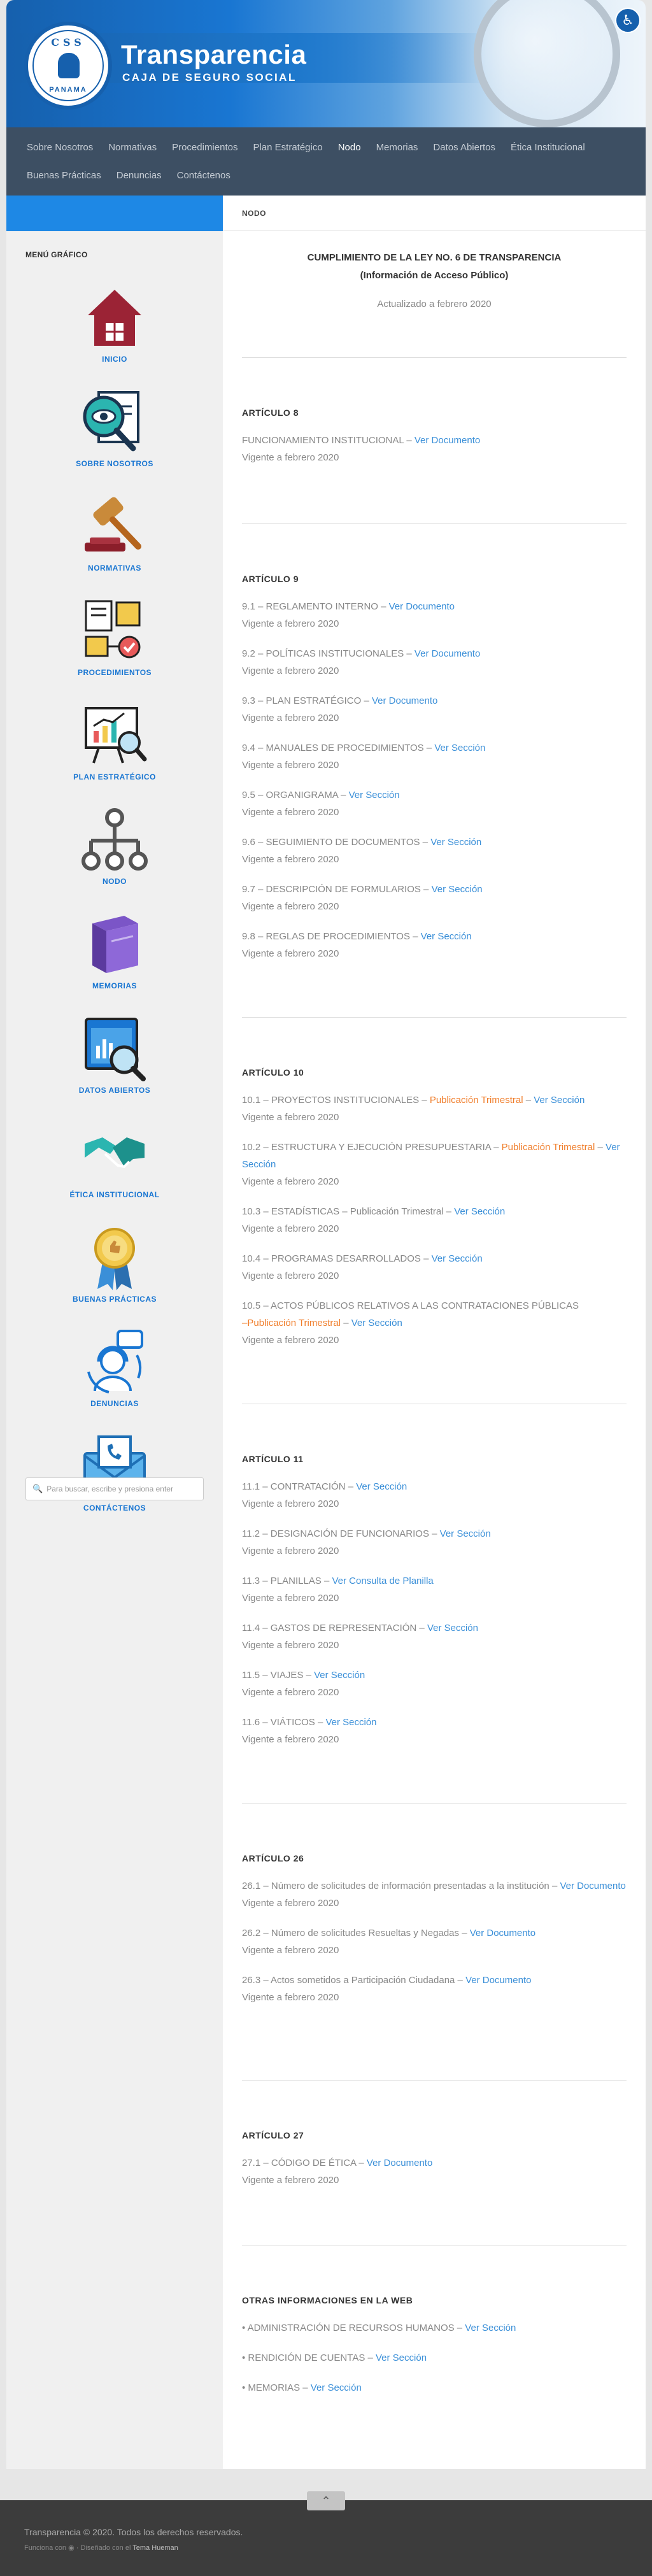  Describe the element at coordinates (204, 148) in the screenshot. I see `nav-item-procedimientos: Procedimientos` at that location.